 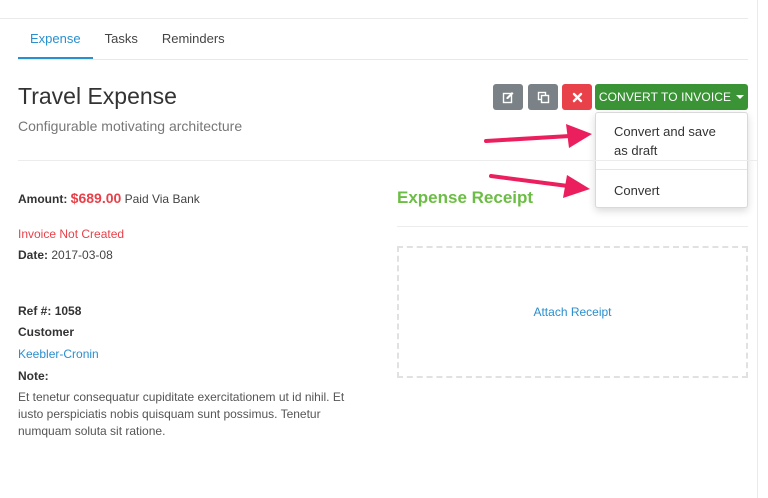 I want to click on caret-down-icon, so click(x=740, y=97).